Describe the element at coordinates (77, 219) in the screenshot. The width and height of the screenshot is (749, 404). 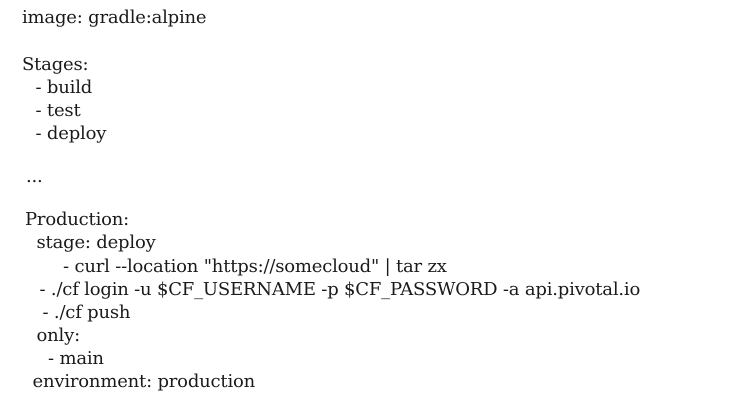
I see `production-heading: Production:` at that location.